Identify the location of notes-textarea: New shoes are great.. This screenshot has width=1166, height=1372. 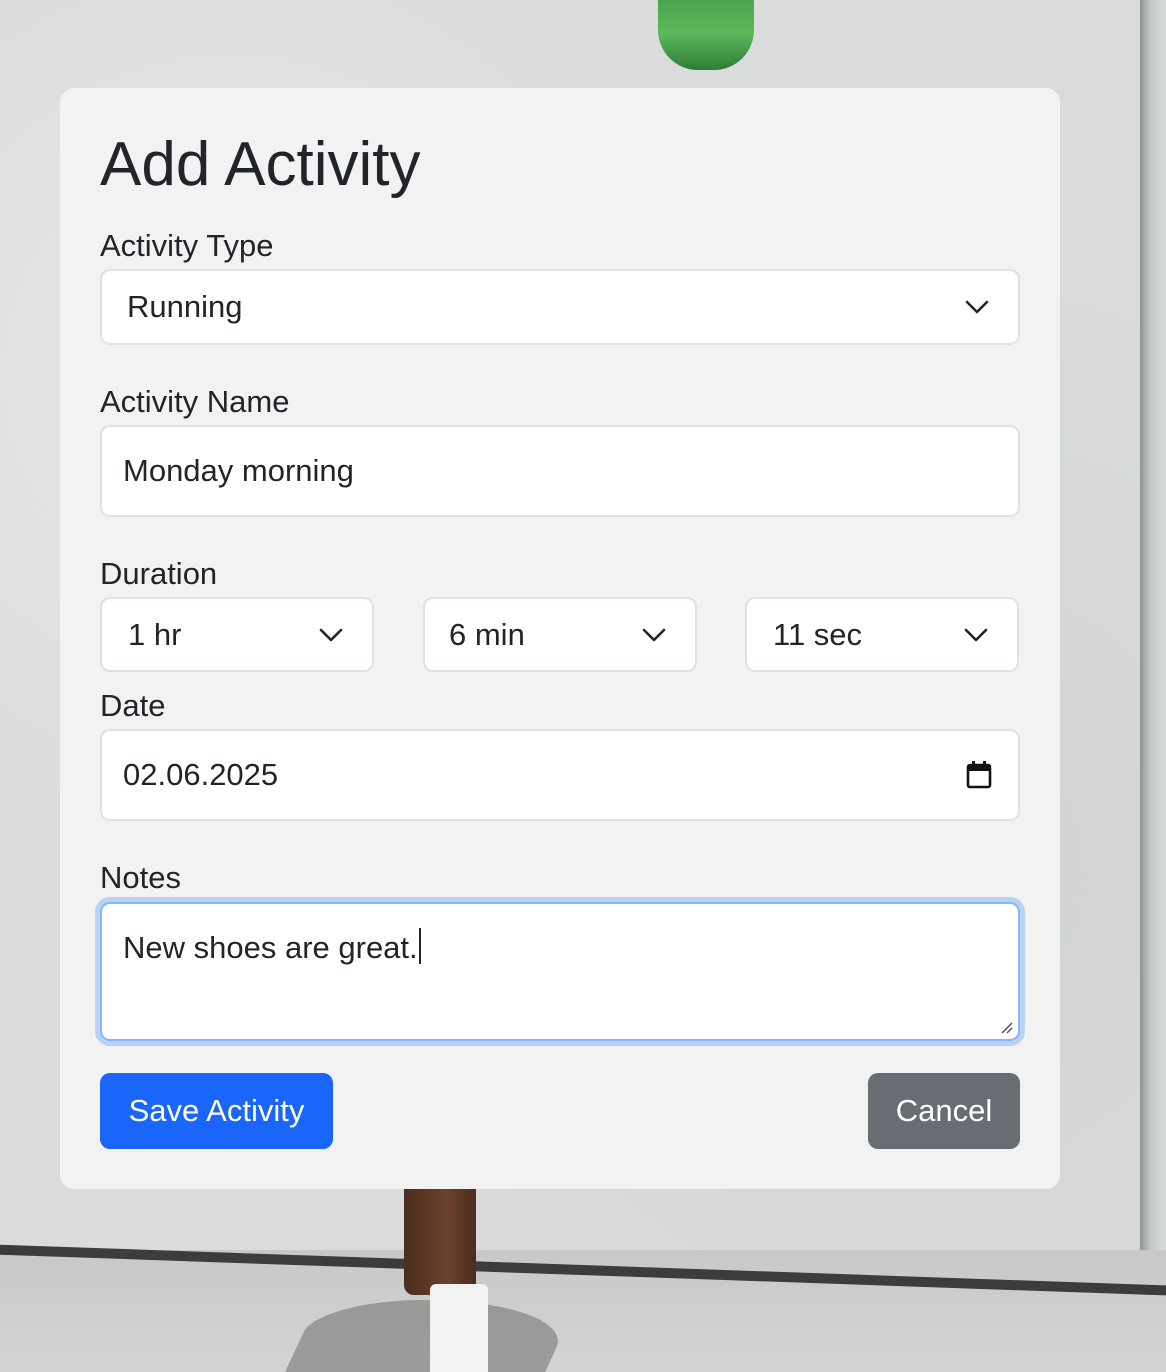
(560, 971).